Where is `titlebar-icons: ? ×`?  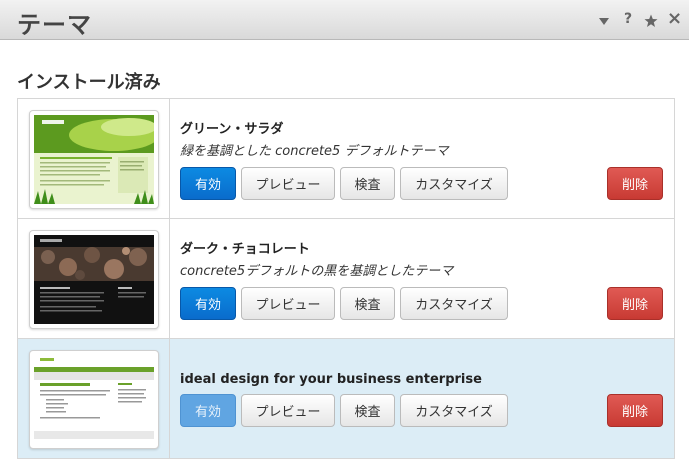
titlebar-icons: ? × is located at coordinates (640, 19).